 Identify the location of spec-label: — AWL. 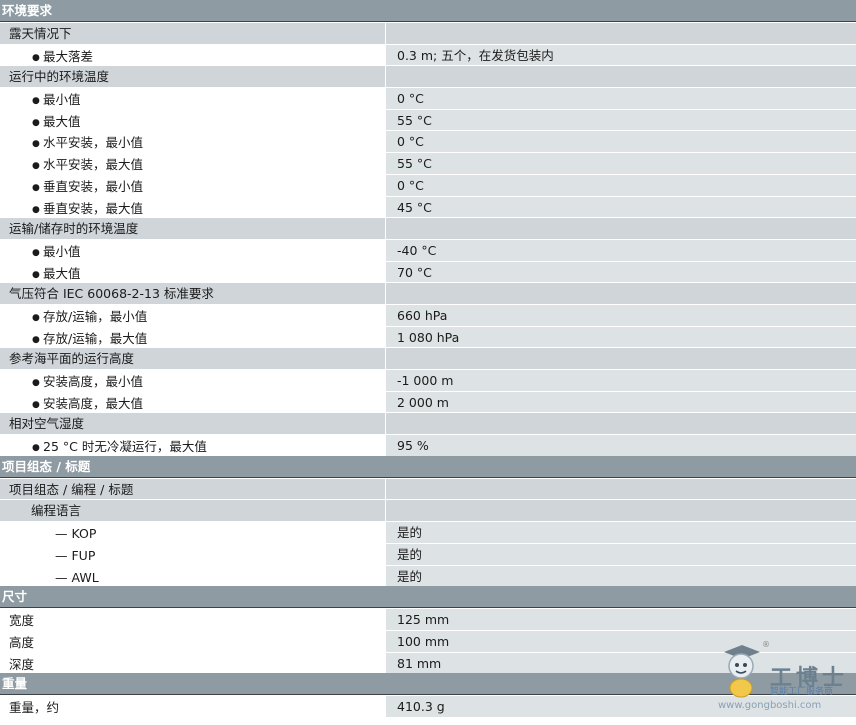
(192, 576).